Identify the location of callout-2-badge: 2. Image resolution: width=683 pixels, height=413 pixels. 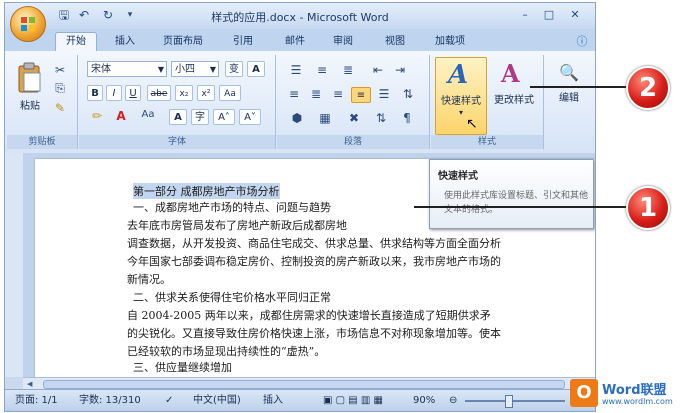
(648, 88).